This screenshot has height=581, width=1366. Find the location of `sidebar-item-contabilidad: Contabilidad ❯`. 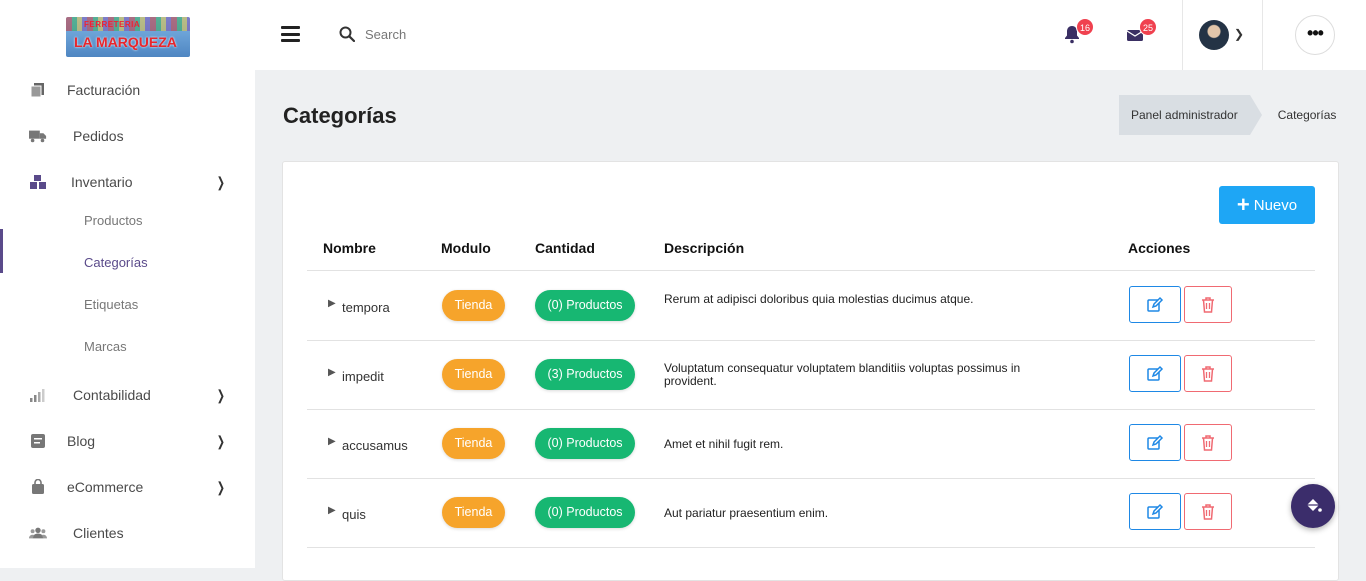

sidebar-item-contabilidad: Contabilidad ❯ is located at coordinates (127, 395).